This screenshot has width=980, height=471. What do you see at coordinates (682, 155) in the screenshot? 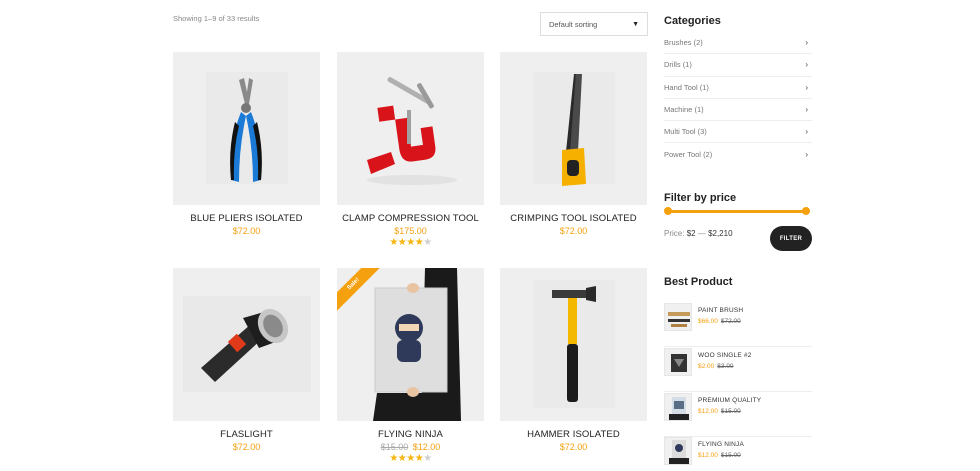
I see `category-label: Power Tool` at bounding box center [682, 155].